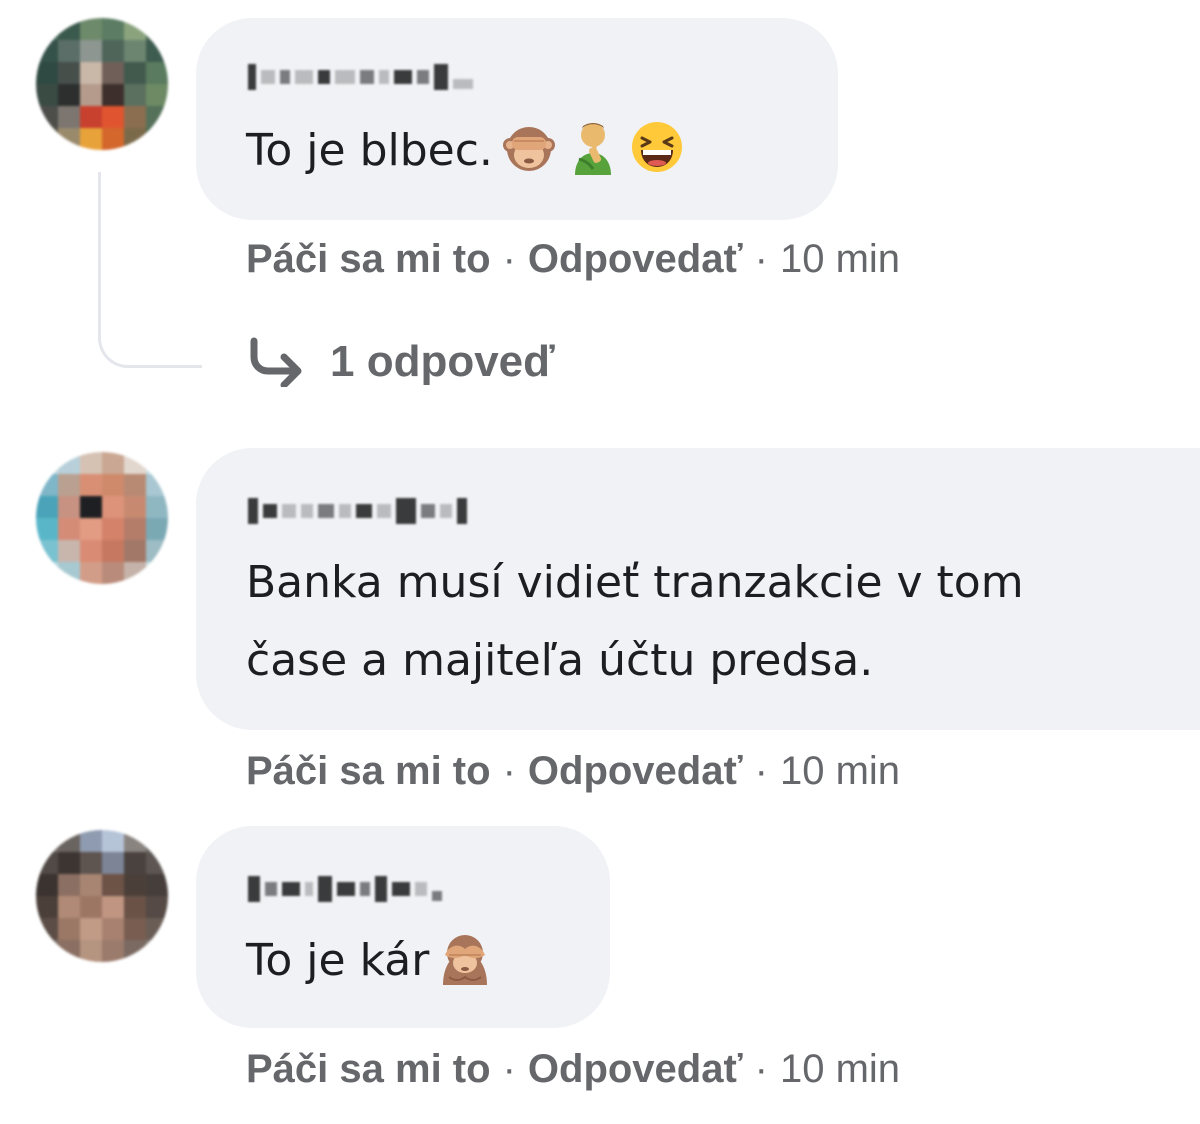 This screenshot has height=1124, width=1200. Describe the element at coordinates (593, 147) in the screenshot. I see `person-facepalming-icon` at that location.